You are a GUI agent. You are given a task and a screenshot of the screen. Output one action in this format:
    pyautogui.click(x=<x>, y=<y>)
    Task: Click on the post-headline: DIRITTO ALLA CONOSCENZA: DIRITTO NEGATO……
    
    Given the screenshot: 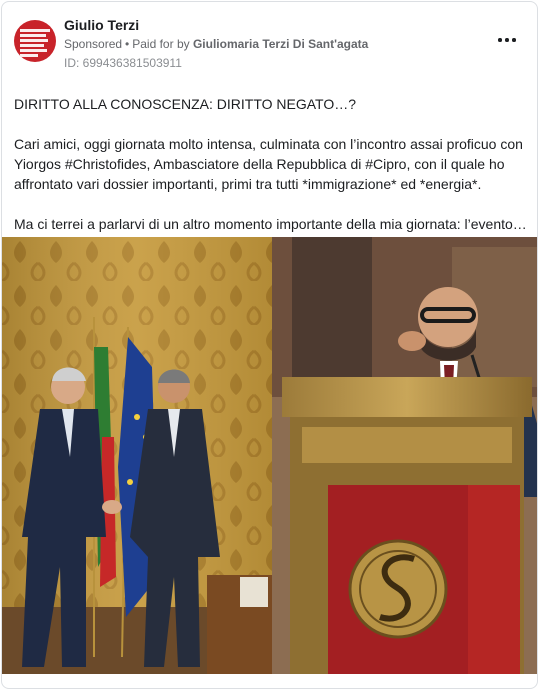 What is the action you would take?
    pyautogui.click(x=185, y=104)
    